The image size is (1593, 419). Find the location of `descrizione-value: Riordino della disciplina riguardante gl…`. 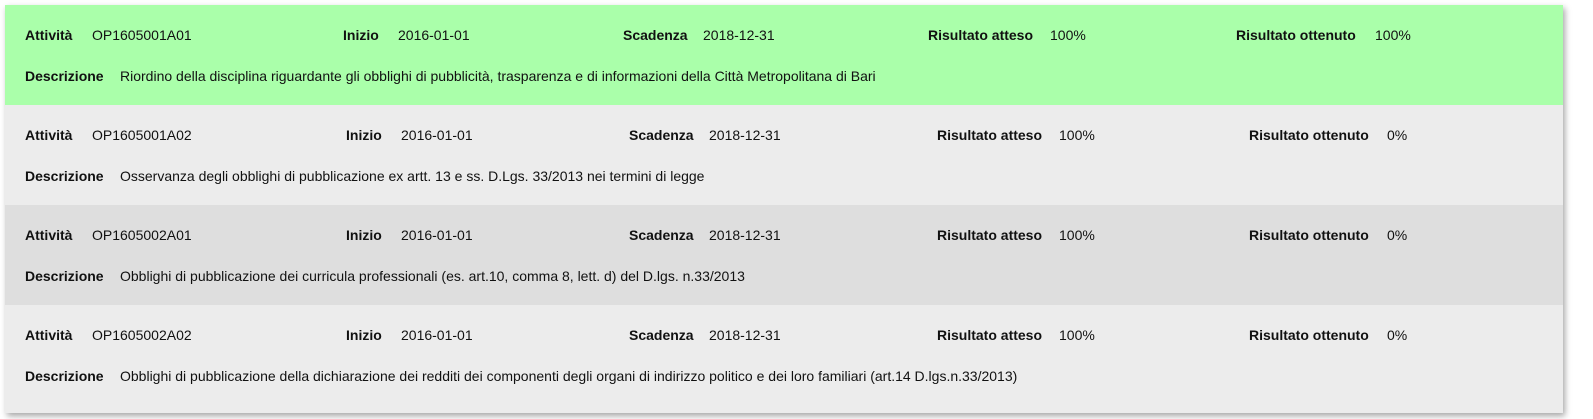

descrizione-value: Riordino della disciplina riguardante gl… is located at coordinates (498, 76).